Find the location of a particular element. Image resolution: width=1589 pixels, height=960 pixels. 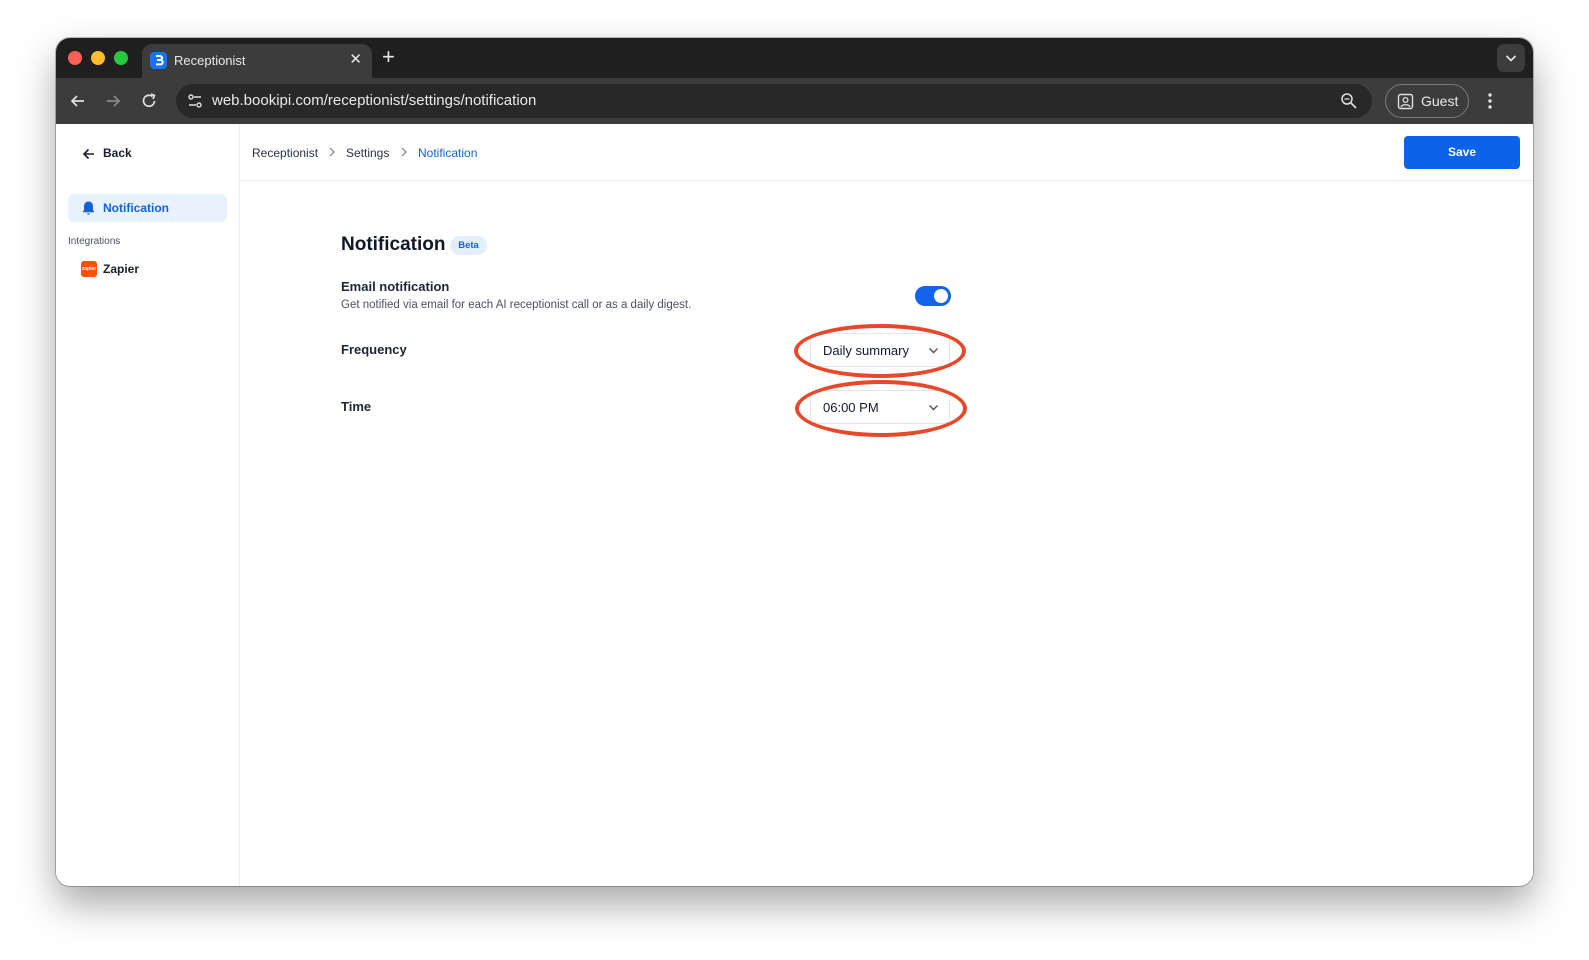

email-notification-toggle is located at coordinates (933, 296).